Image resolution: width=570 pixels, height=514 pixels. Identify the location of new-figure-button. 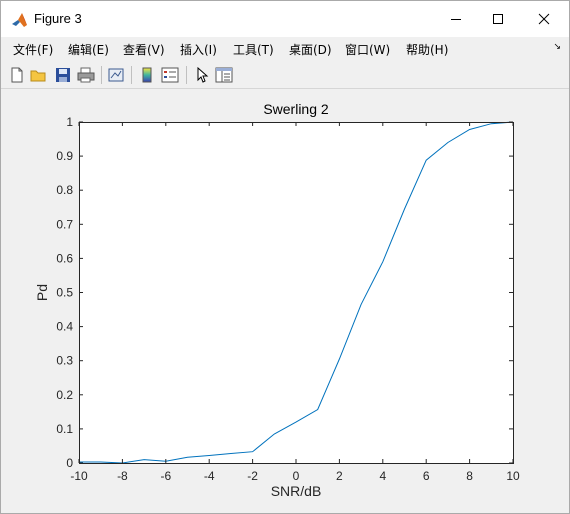
(17, 75).